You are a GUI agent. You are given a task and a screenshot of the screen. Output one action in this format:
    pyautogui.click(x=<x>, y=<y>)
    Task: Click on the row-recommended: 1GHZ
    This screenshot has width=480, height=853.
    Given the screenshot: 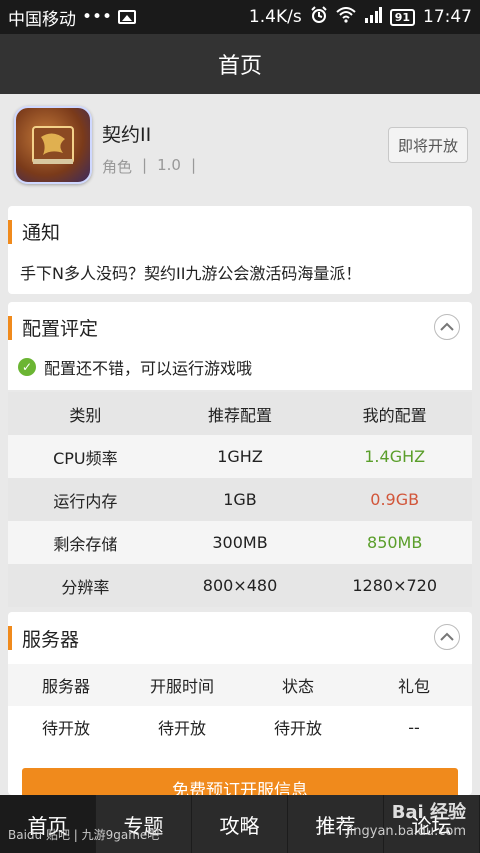 What is the action you would take?
    pyautogui.click(x=240, y=456)
    